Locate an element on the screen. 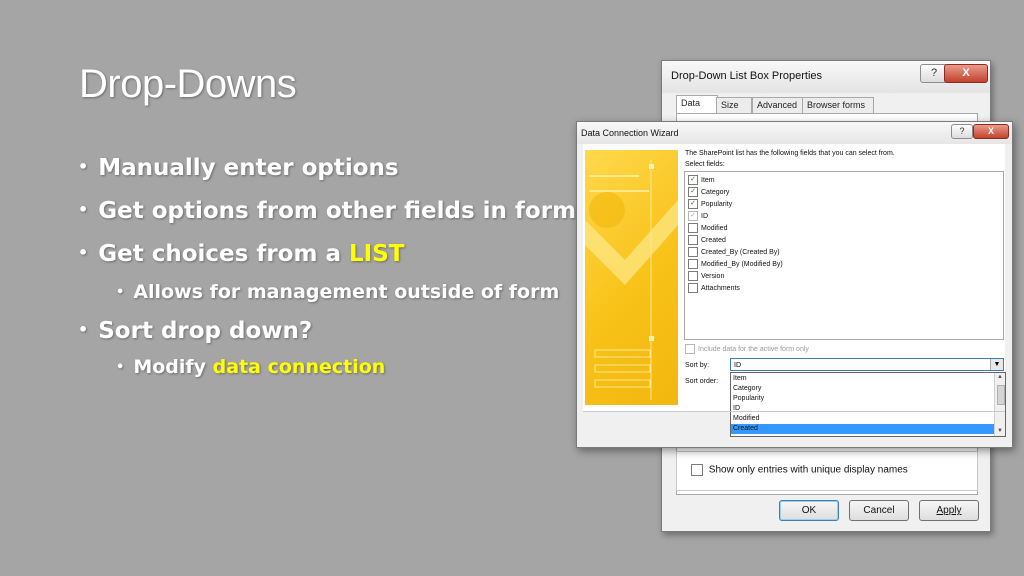 This screenshot has height=576, width=1024. include-active-form-option: Include data for the active form only is located at coordinates (747, 349).